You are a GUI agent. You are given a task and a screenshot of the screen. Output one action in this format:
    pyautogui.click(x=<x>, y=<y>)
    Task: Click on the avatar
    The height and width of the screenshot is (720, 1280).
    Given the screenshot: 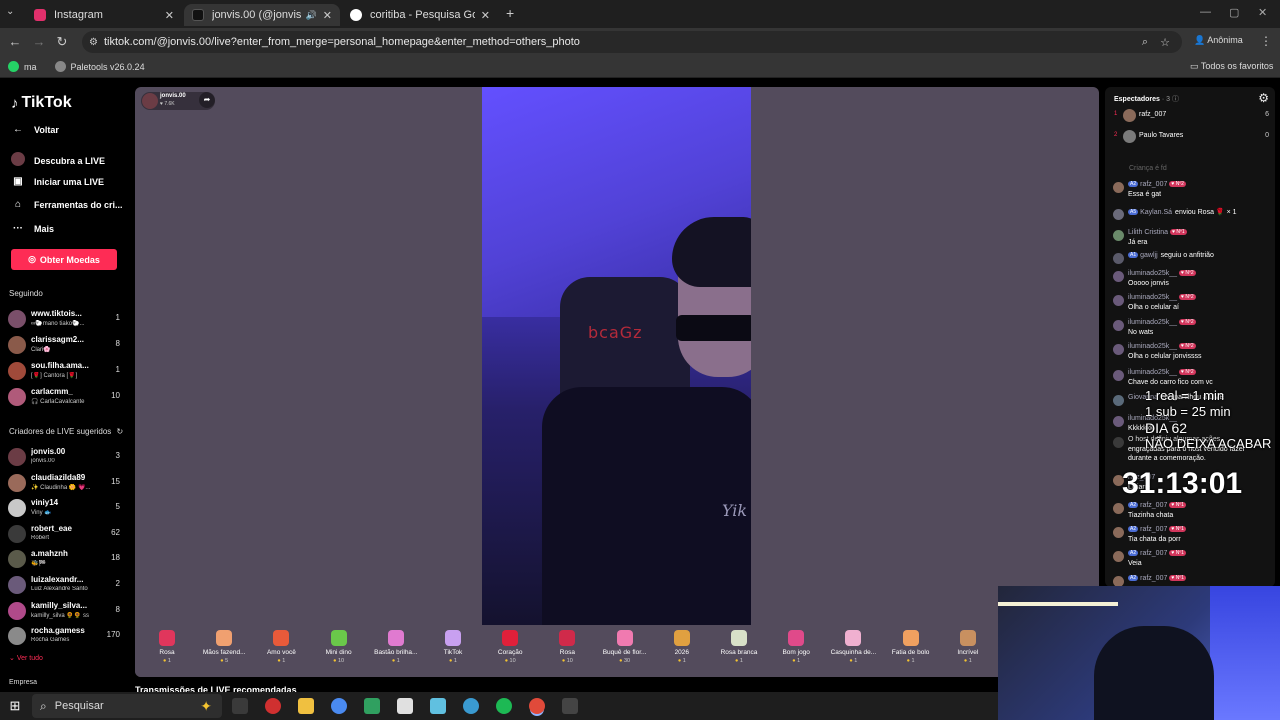 What is the action you would take?
    pyautogui.click(x=1118, y=421)
    